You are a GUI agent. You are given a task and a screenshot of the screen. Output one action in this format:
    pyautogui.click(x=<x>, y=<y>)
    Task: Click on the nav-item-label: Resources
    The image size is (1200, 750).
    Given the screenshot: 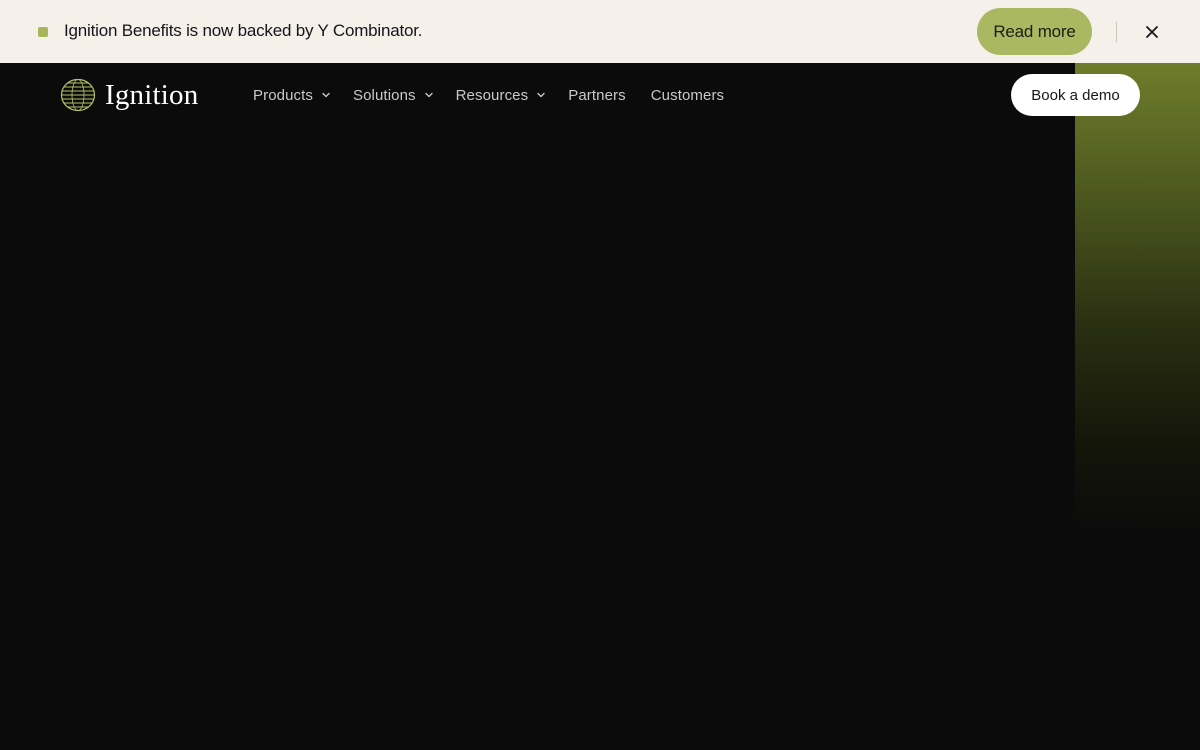 What is the action you would take?
    pyautogui.click(x=492, y=95)
    